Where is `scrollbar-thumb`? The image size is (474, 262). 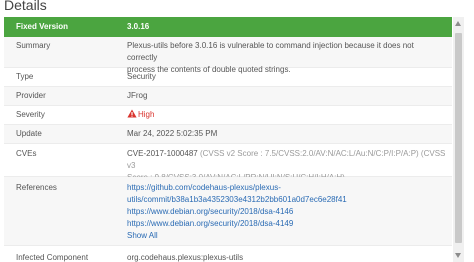 scrollbar-thumb is located at coordinates (458, 138).